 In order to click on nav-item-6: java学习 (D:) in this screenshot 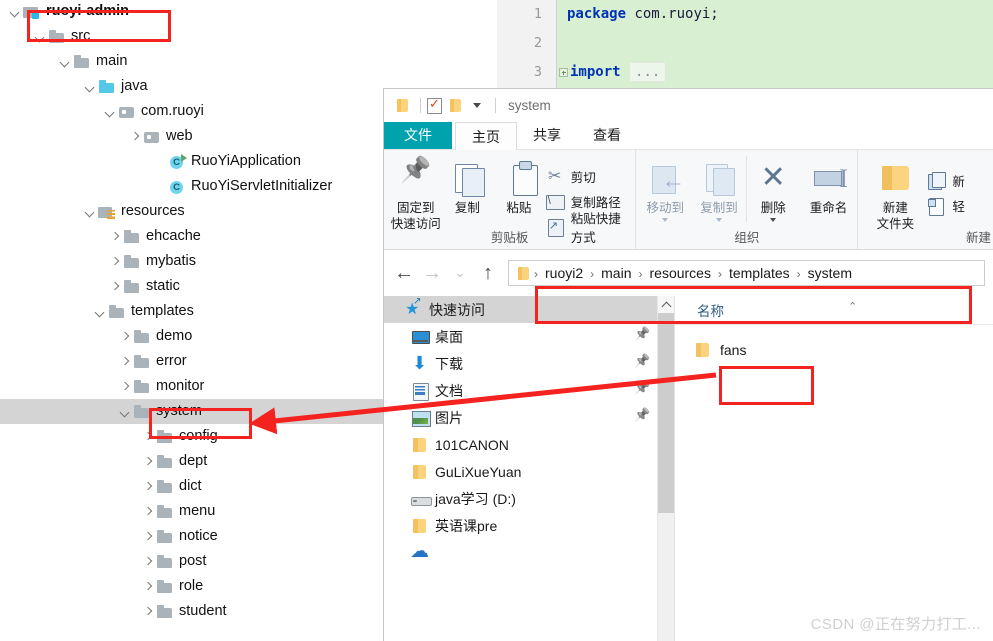, I will do `click(529, 498)`.